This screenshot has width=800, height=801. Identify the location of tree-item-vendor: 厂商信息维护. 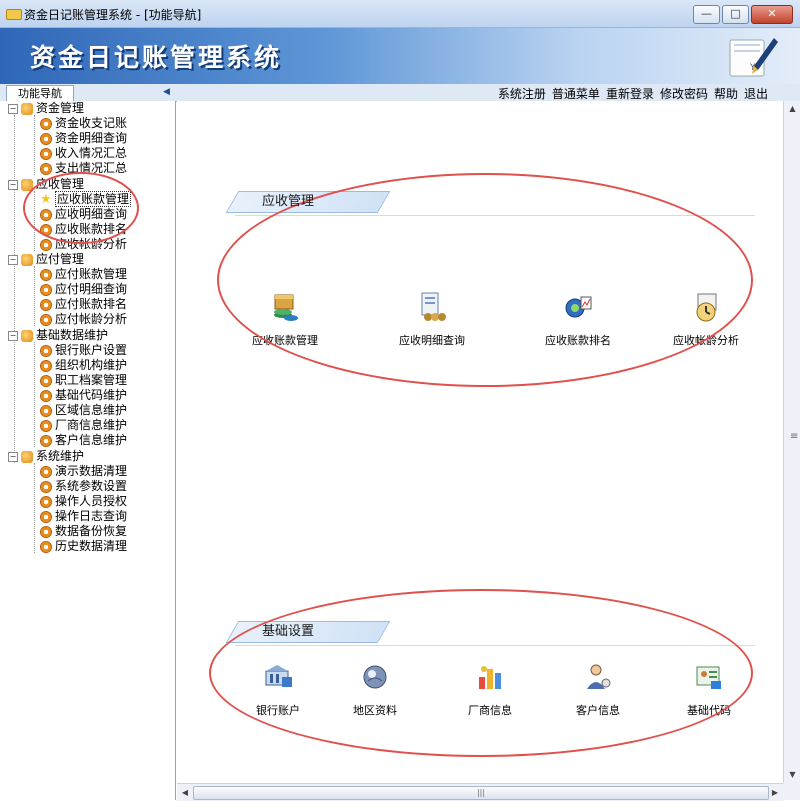
(83, 425).